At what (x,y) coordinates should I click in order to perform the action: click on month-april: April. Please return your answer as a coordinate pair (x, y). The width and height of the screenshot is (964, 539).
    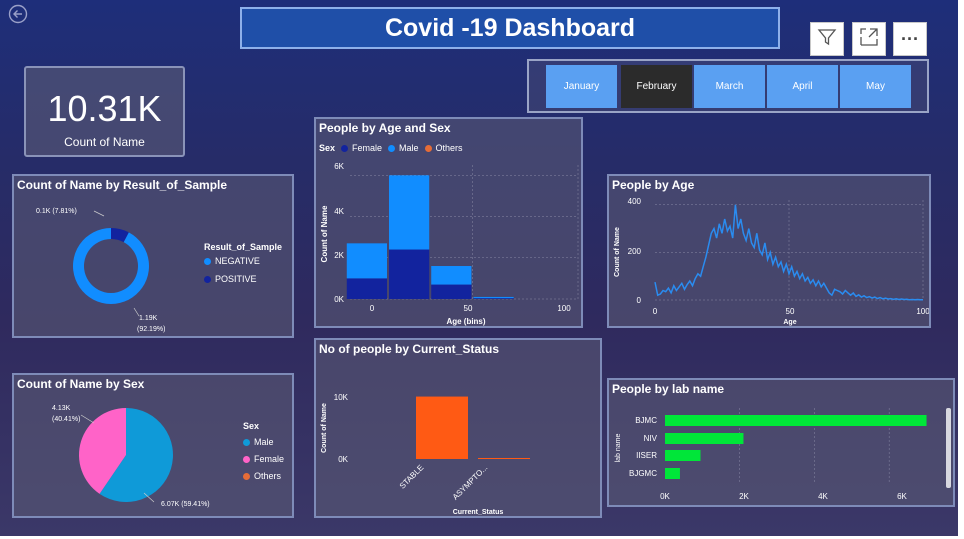
    Looking at the image, I should click on (802, 86).